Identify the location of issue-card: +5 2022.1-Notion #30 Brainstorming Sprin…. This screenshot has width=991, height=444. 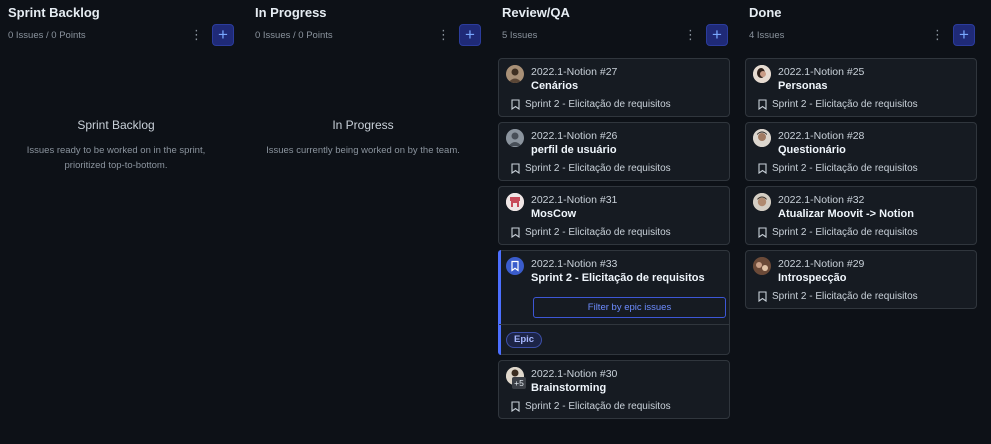
(614, 389).